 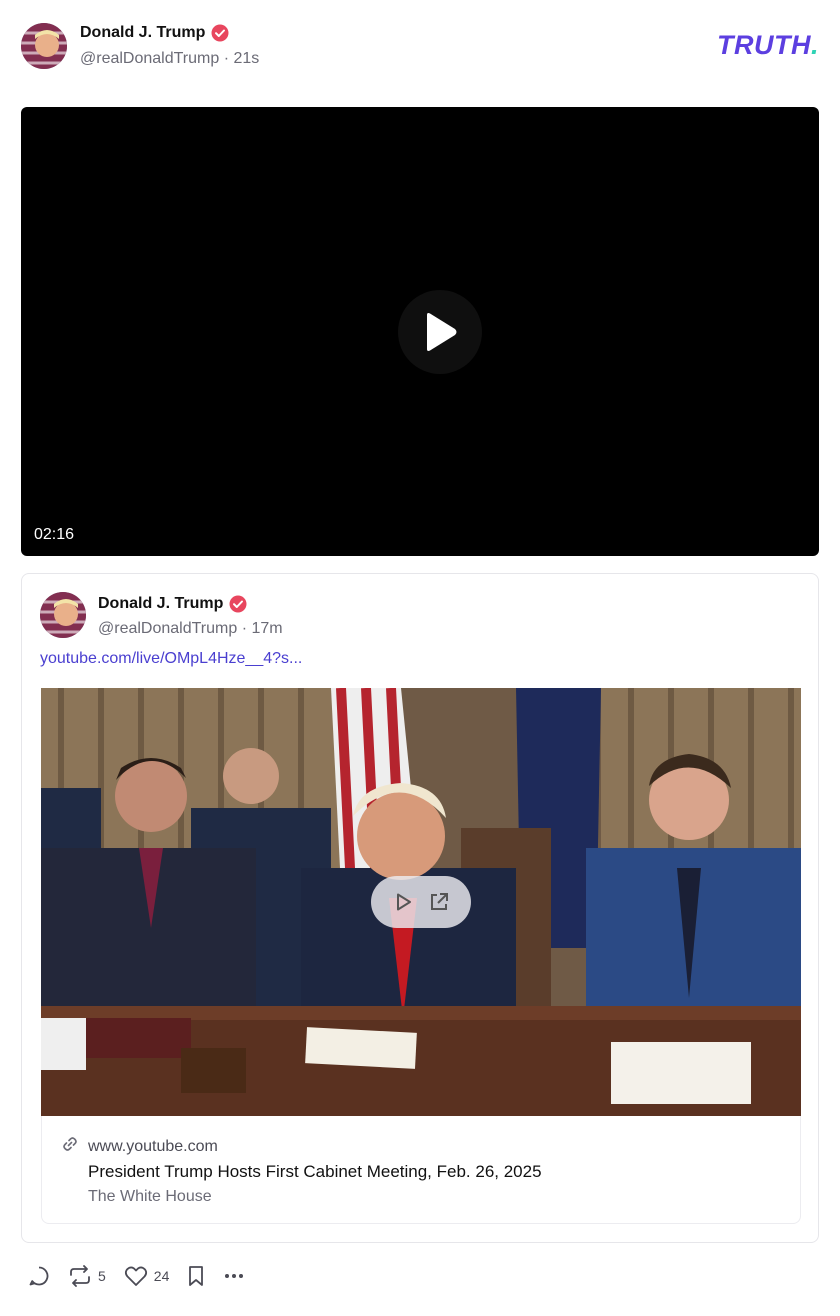 I want to click on like-button: 24, so click(x=147, y=1276).